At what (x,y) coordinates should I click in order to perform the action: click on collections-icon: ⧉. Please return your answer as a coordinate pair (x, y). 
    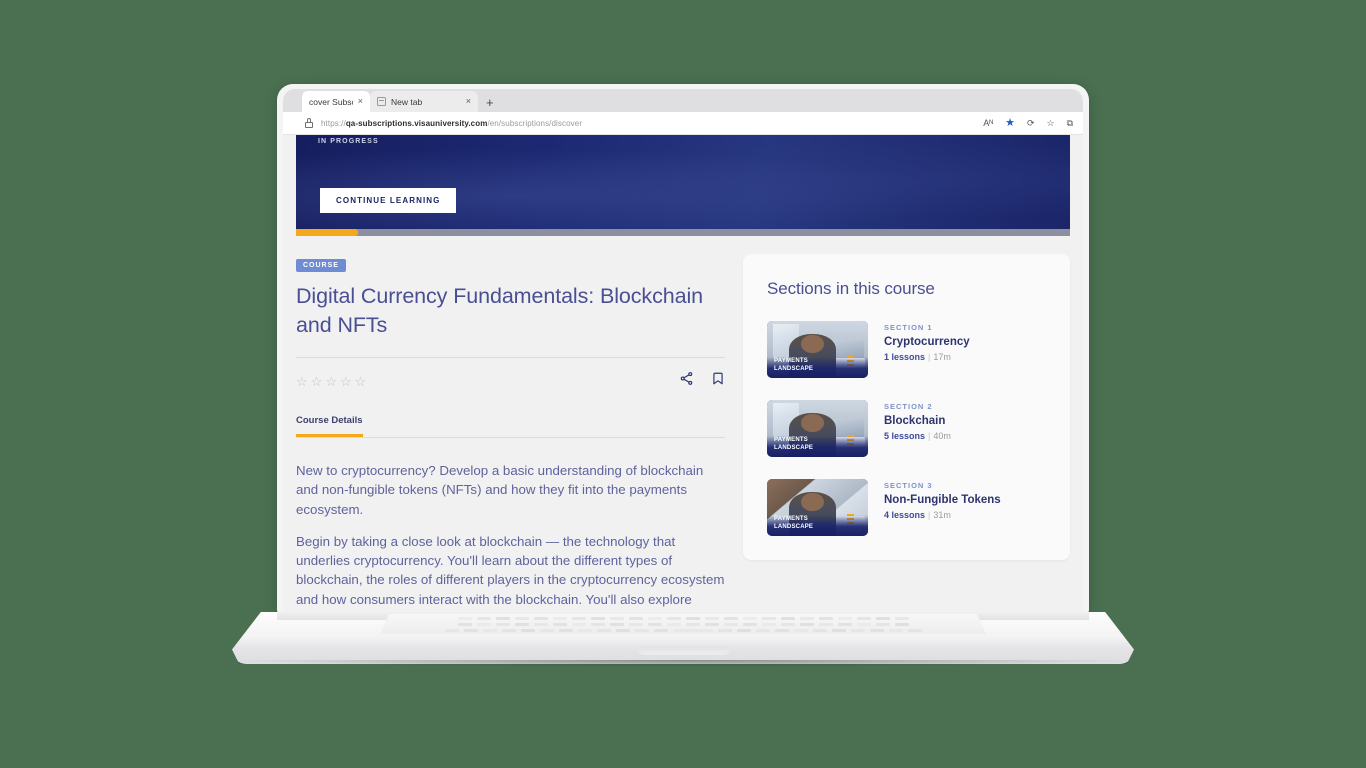
    Looking at the image, I should click on (1070, 123).